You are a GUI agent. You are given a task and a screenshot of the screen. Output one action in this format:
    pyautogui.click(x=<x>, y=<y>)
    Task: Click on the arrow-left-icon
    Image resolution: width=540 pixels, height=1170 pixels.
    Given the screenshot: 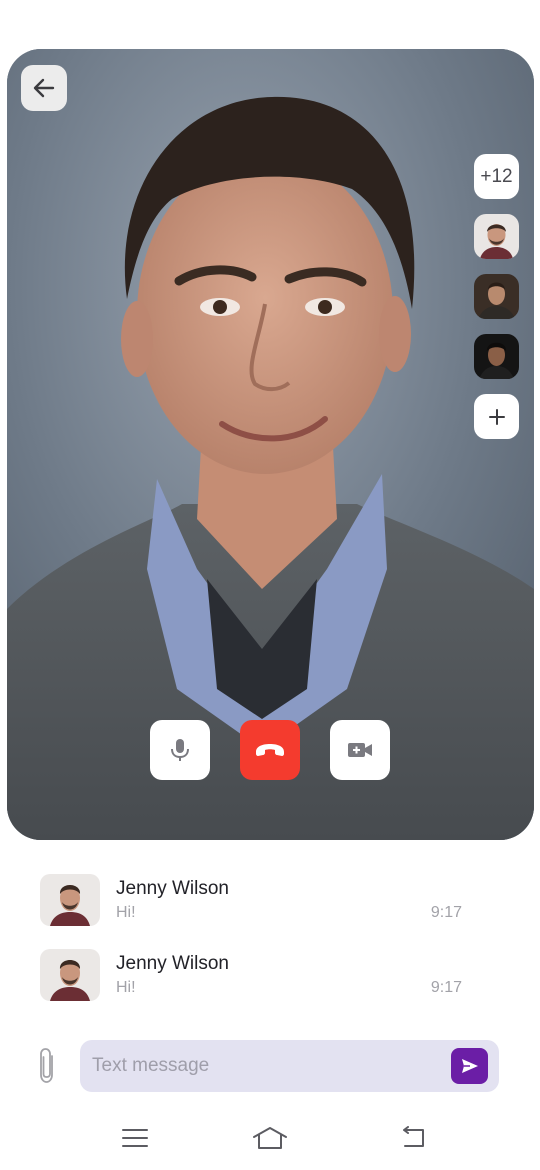 What is the action you would take?
    pyautogui.click(x=44, y=88)
    